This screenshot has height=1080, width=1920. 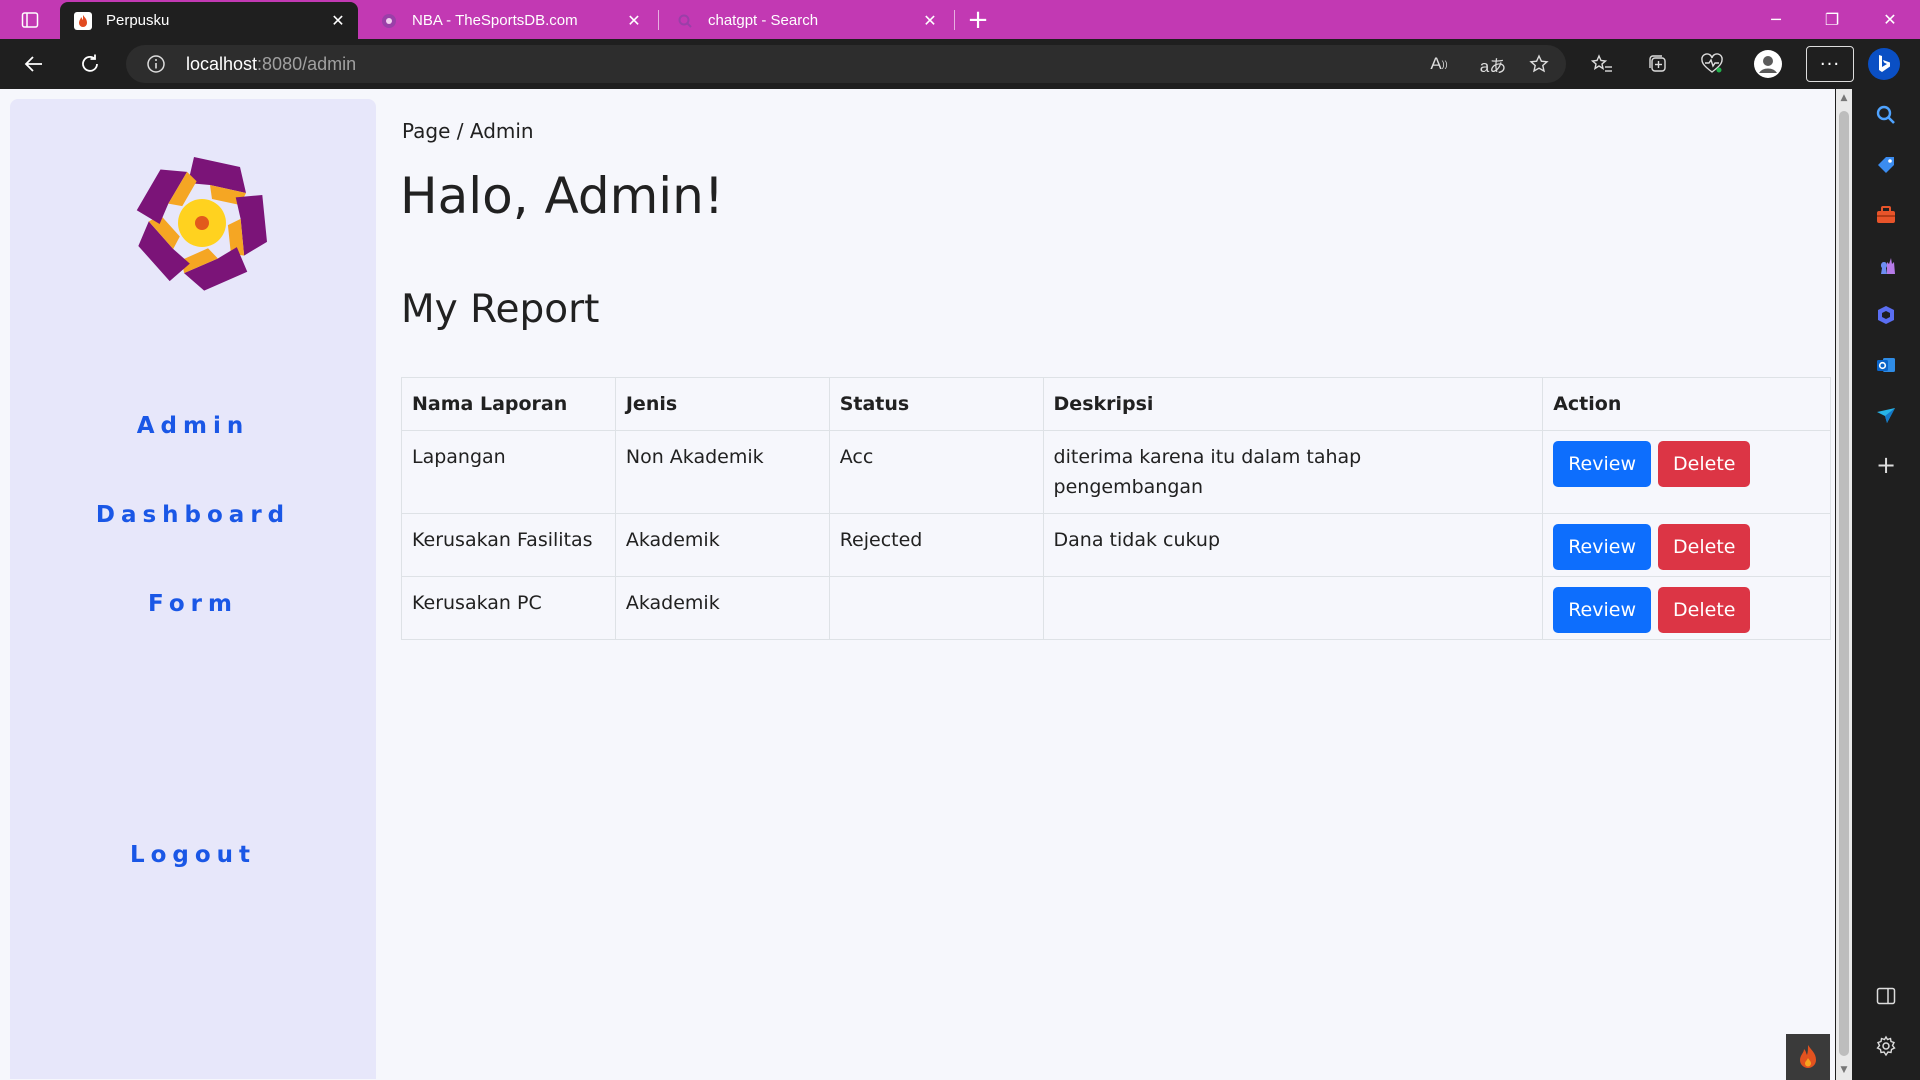 What do you see at coordinates (389, 21) in the screenshot?
I see `sportsdb-favicon-icon` at bounding box center [389, 21].